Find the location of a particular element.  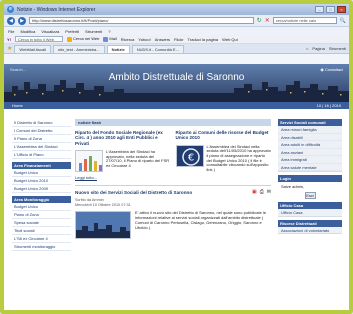

site-title: Ambito Distrettuale di Saronno is located at coordinates (176, 77).